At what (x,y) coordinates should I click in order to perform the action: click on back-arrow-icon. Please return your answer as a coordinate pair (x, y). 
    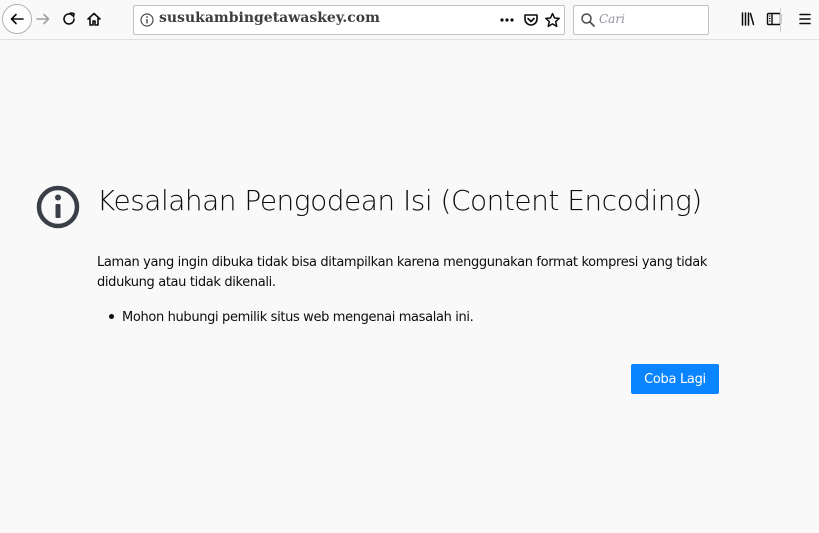
    Looking at the image, I should click on (17, 19).